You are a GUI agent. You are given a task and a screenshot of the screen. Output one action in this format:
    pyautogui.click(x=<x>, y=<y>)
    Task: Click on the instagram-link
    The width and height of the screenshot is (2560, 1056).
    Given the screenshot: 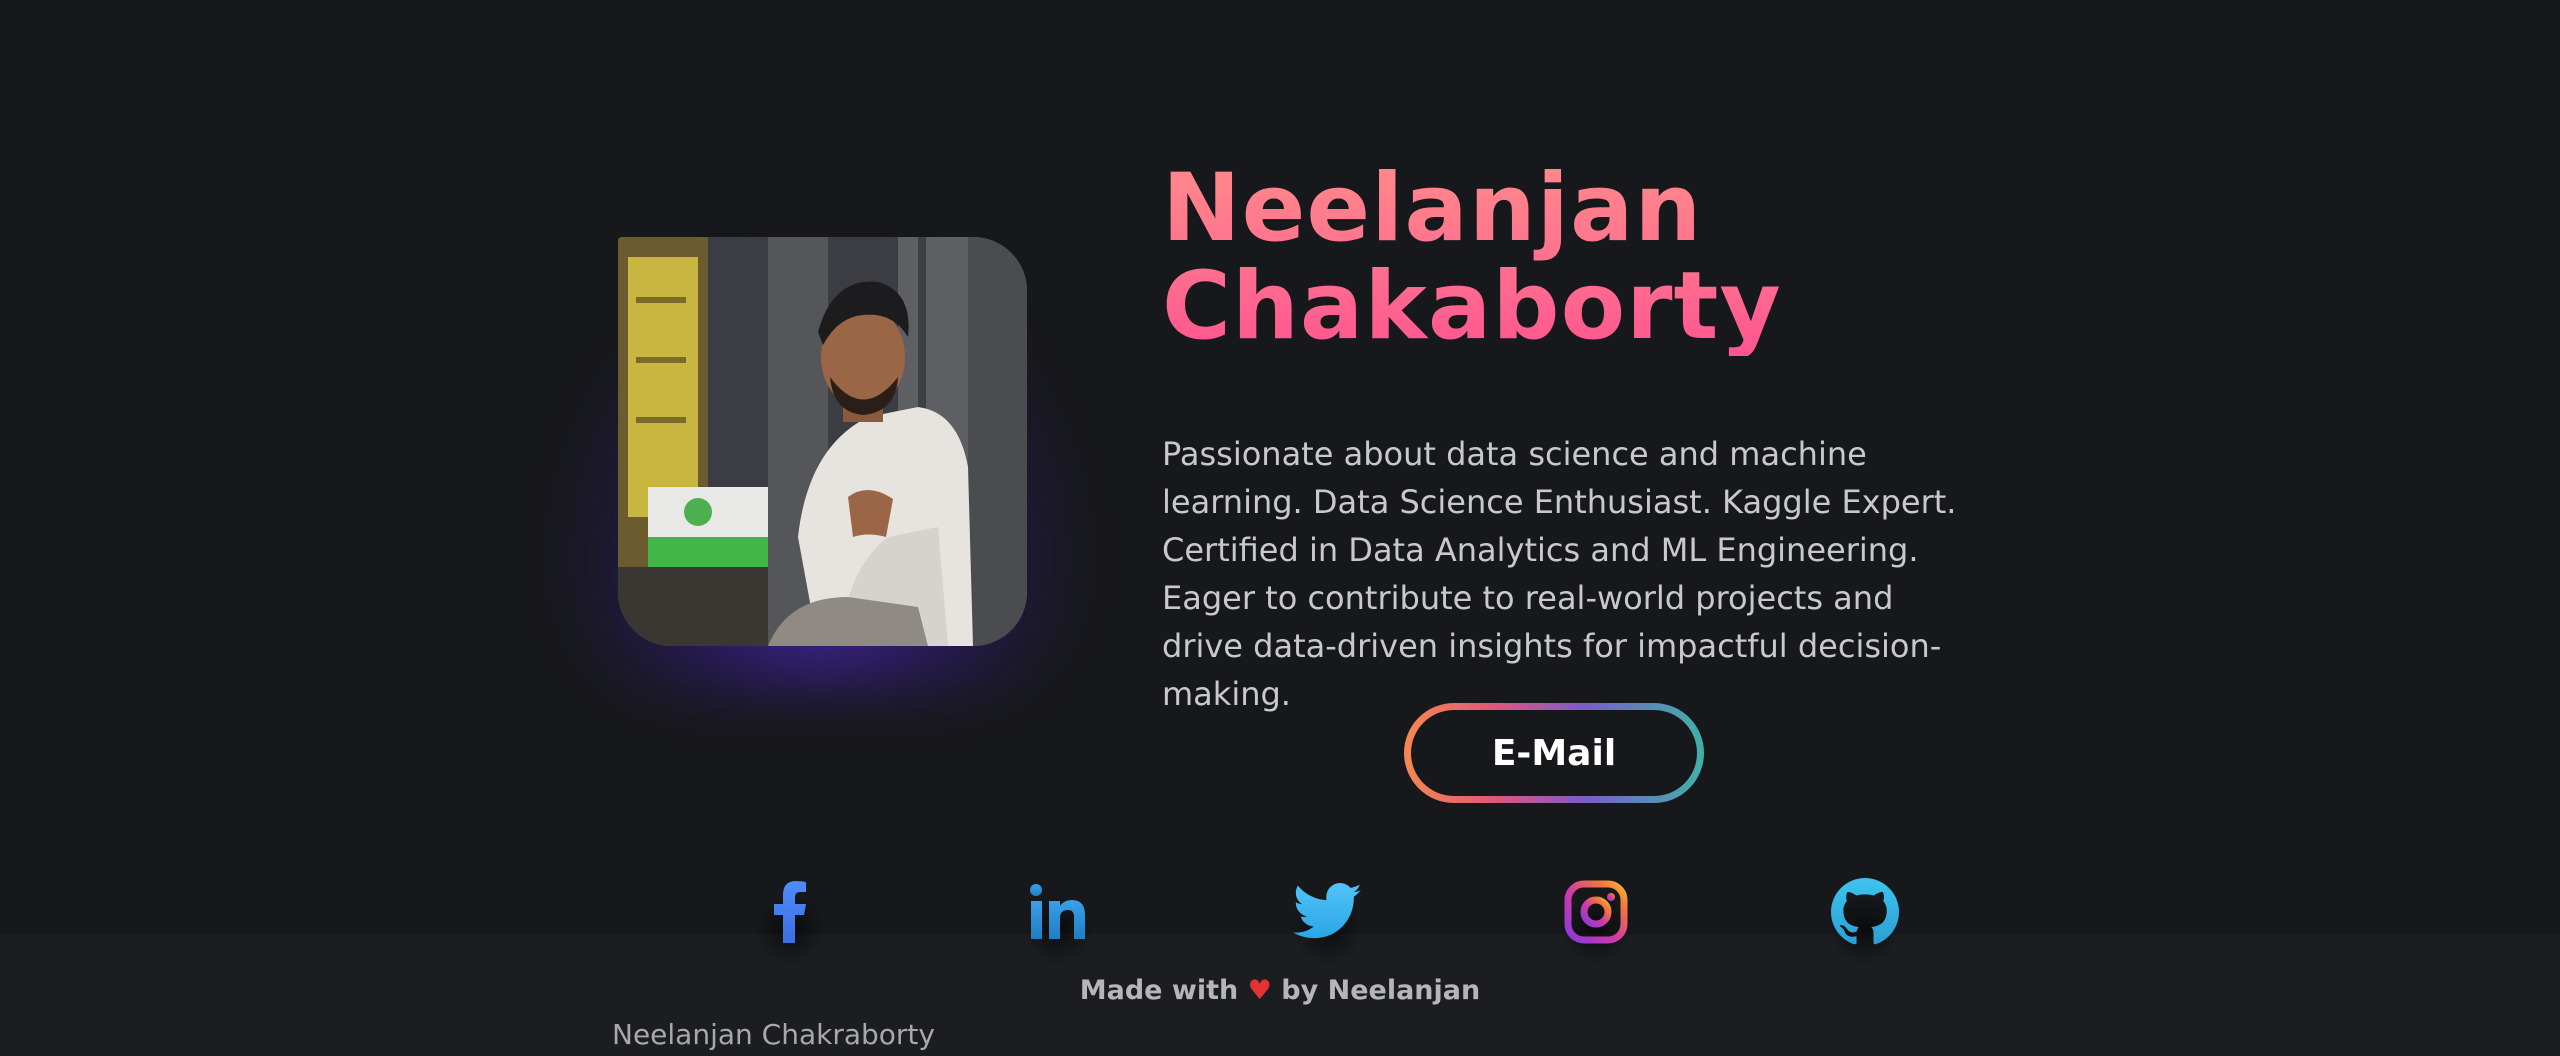 What is the action you would take?
    pyautogui.click(x=1596, y=919)
    